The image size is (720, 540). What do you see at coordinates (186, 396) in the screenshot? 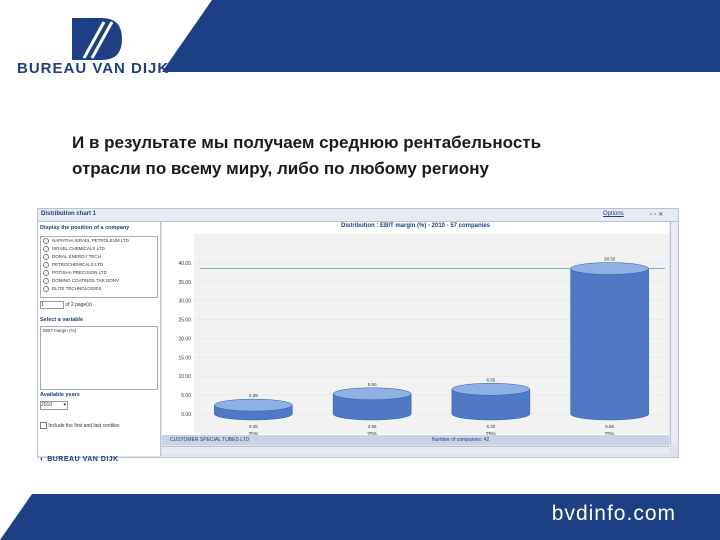
I see `y-tick-label: 5.00` at bounding box center [186, 396].